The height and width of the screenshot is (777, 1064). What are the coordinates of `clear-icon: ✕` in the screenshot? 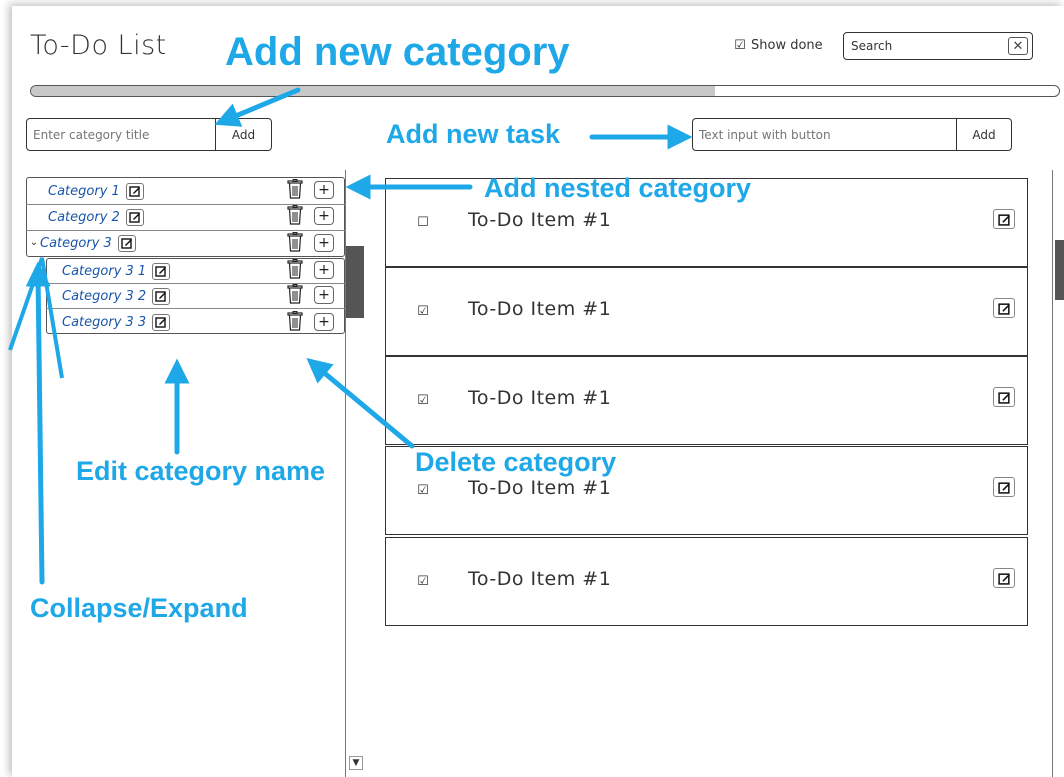 It's located at (1018, 46).